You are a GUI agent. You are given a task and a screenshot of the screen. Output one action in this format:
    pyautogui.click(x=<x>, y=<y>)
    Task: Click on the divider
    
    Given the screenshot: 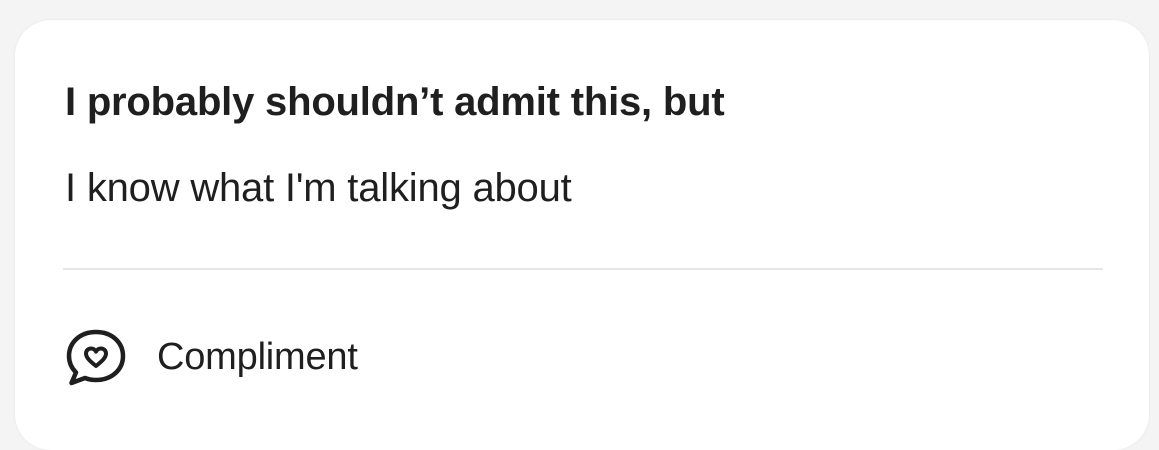 What is the action you would take?
    pyautogui.click(x=583, y=269)
    